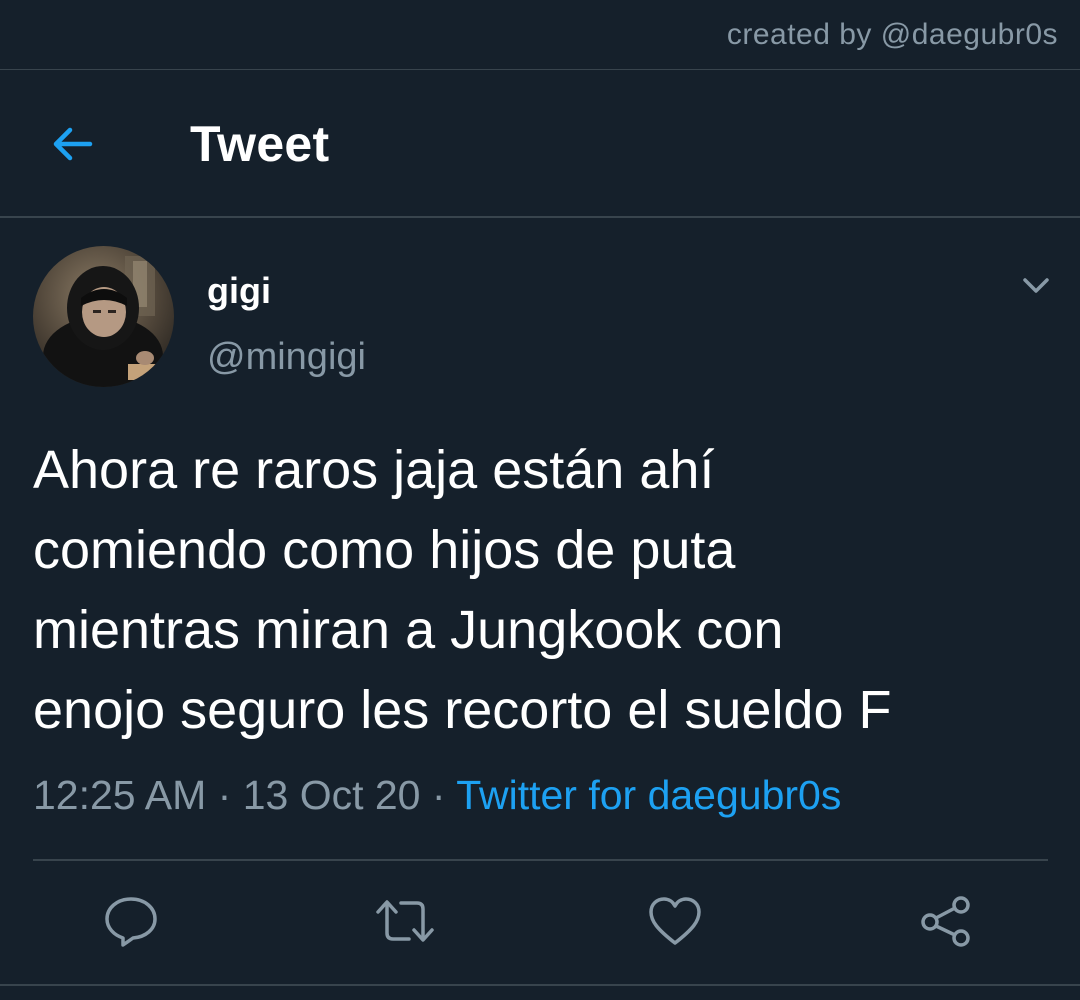 The height and width of the screenshot is (1000, 1080). Describe the element at coordinates (239, 291) in the screenshot. I see `display-name: gigi` at that location.